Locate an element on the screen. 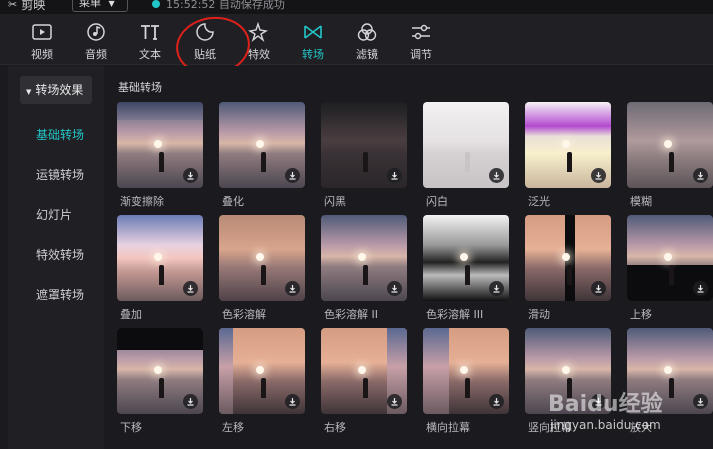 The width and height of the screenshot is (713, 449). section-title: 基础转场 is located at coordinates (140, 87).